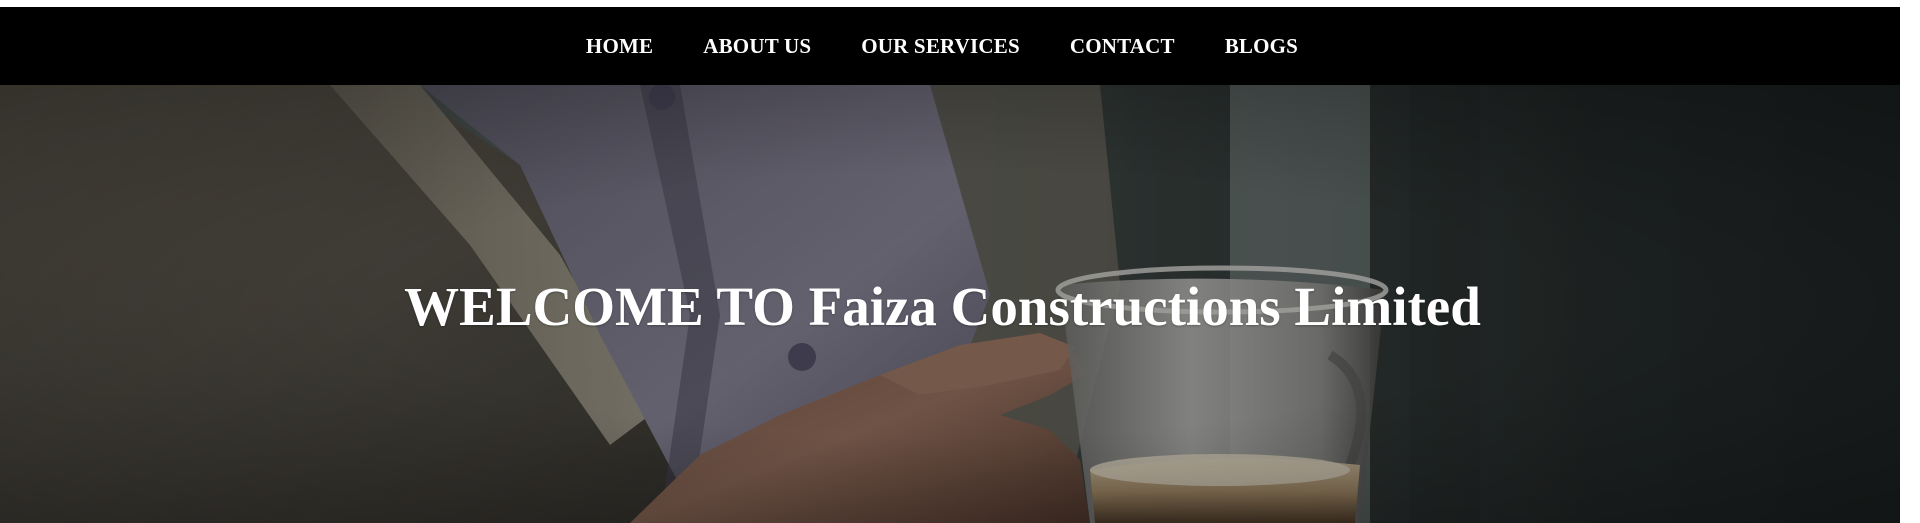  What do you see at coordinates (1122, 46) in the screenshot?
I see `nav-contact-link: CONTACT` at bounding box center [1122, 46].